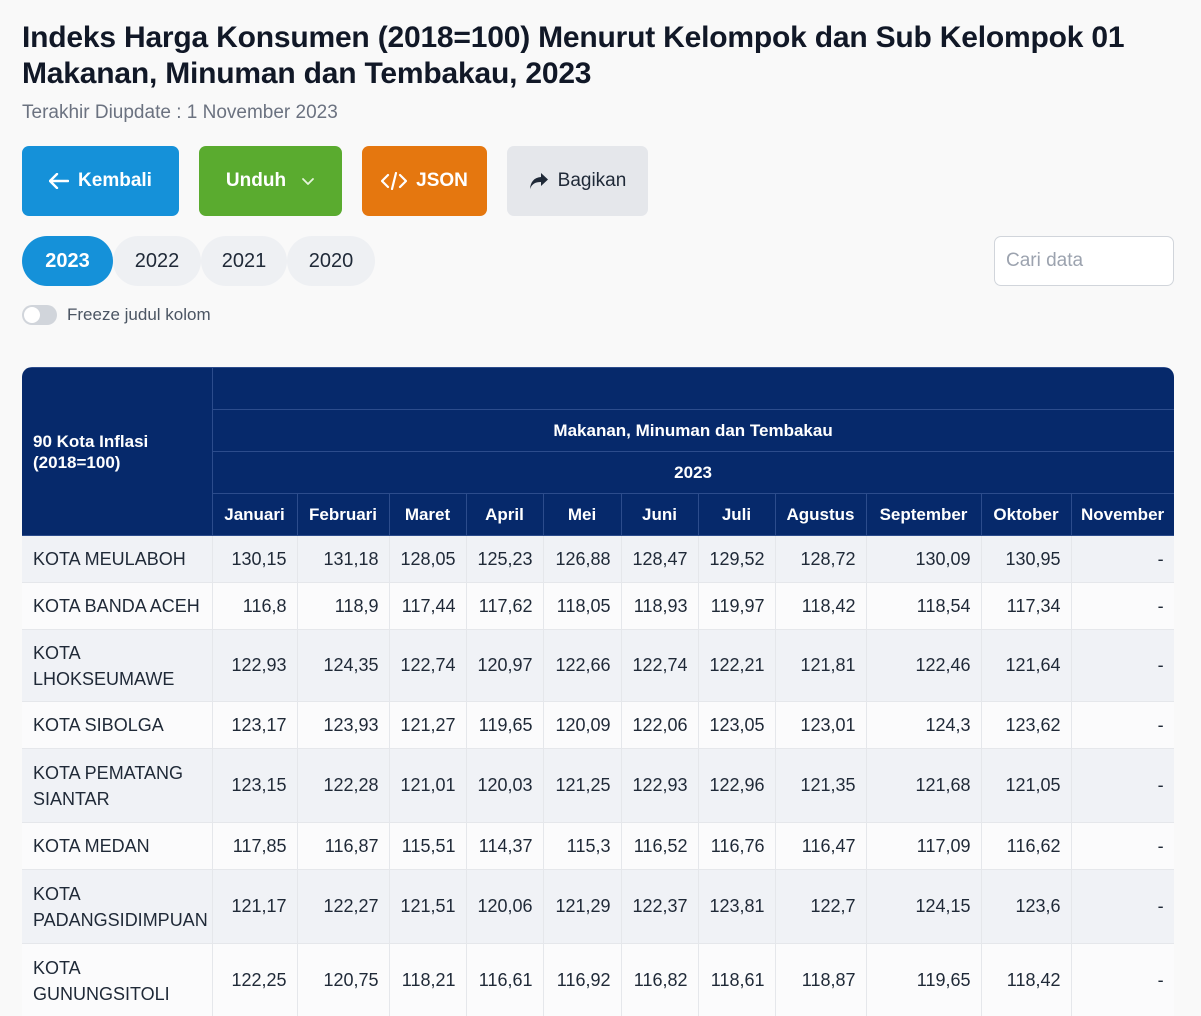 The width and height of the screenshot is (1201, 1016). Describe the element at coordinates (582, 606) in the screenshot. I see `table-cell: 118,05` at that location.